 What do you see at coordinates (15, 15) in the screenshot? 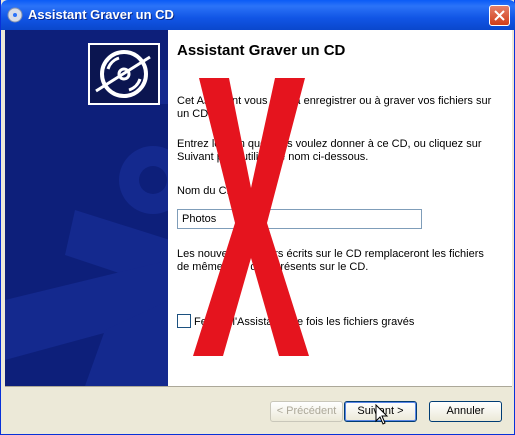
I see `cd-burn-icon` at bounding box center [15, 15].